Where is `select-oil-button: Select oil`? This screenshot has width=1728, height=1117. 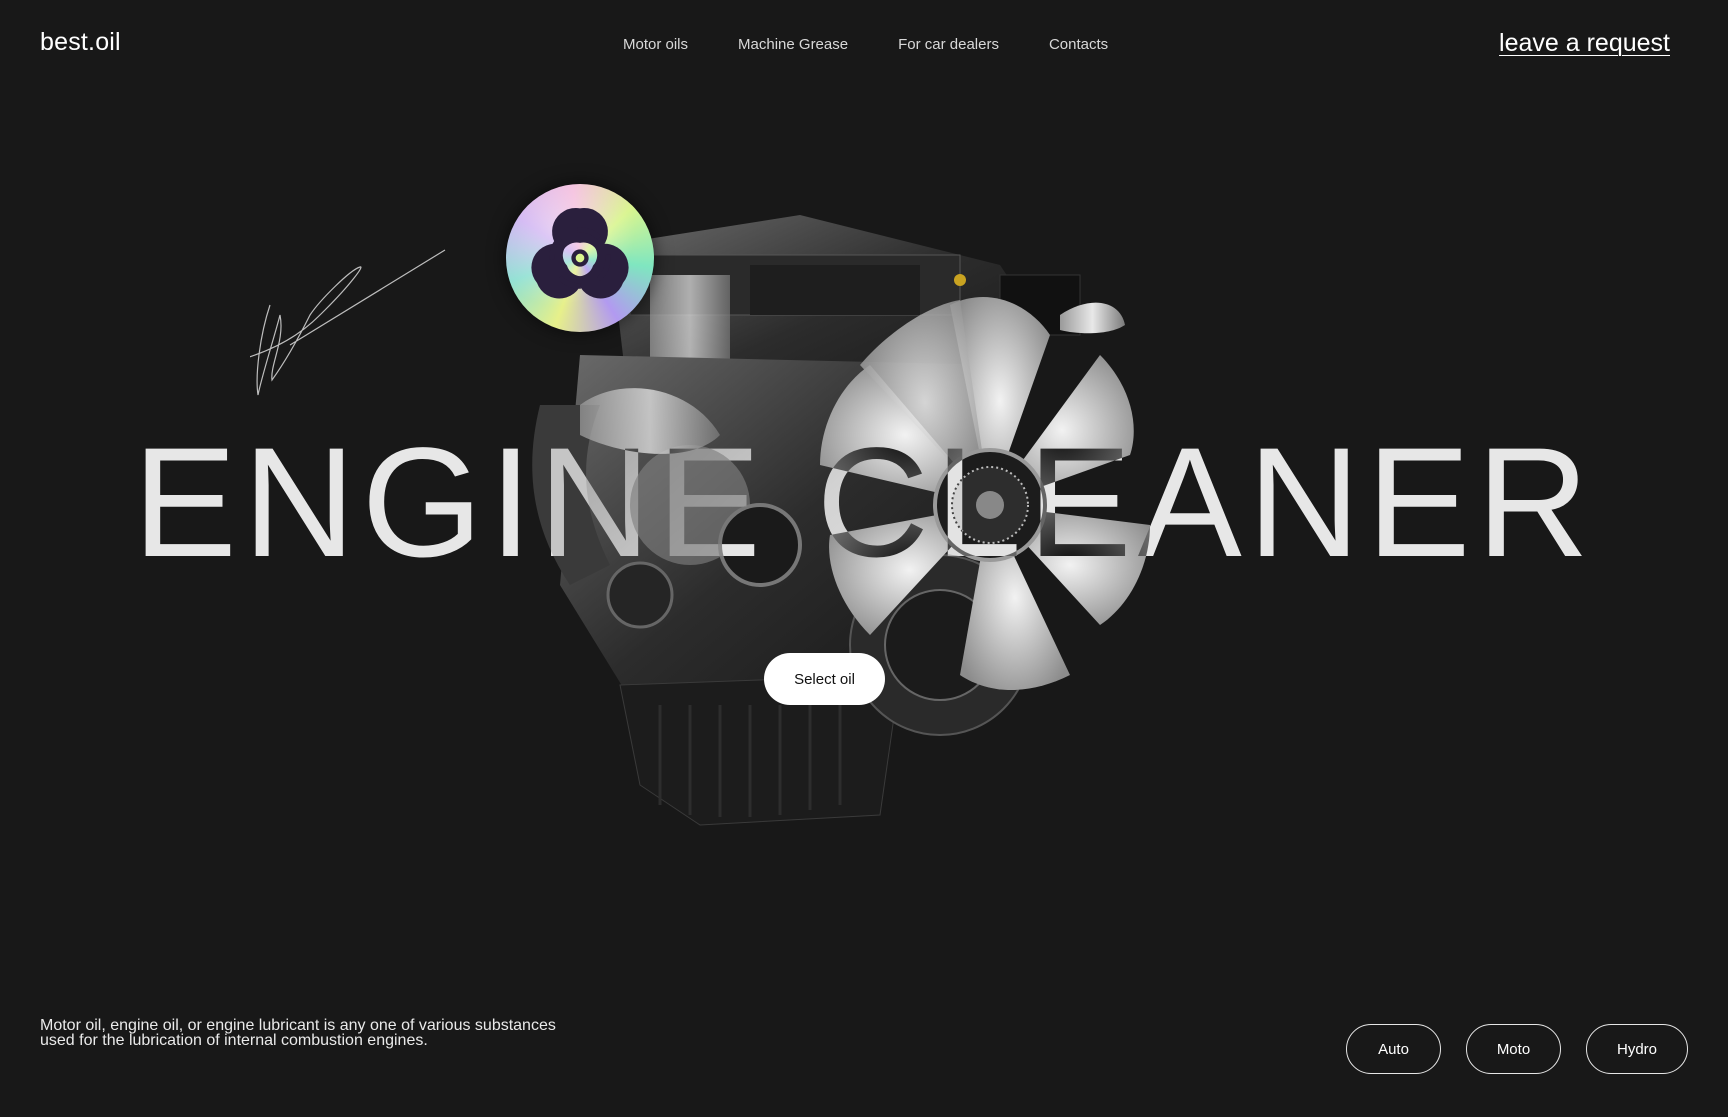
select-oil-button: Select oil is located at coordinates (824, 679).